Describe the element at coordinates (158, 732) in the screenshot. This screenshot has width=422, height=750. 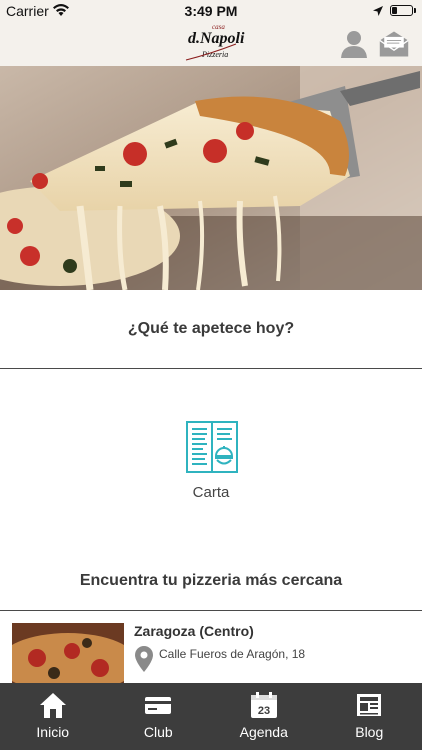
I see `tab-label: Club` at that location.